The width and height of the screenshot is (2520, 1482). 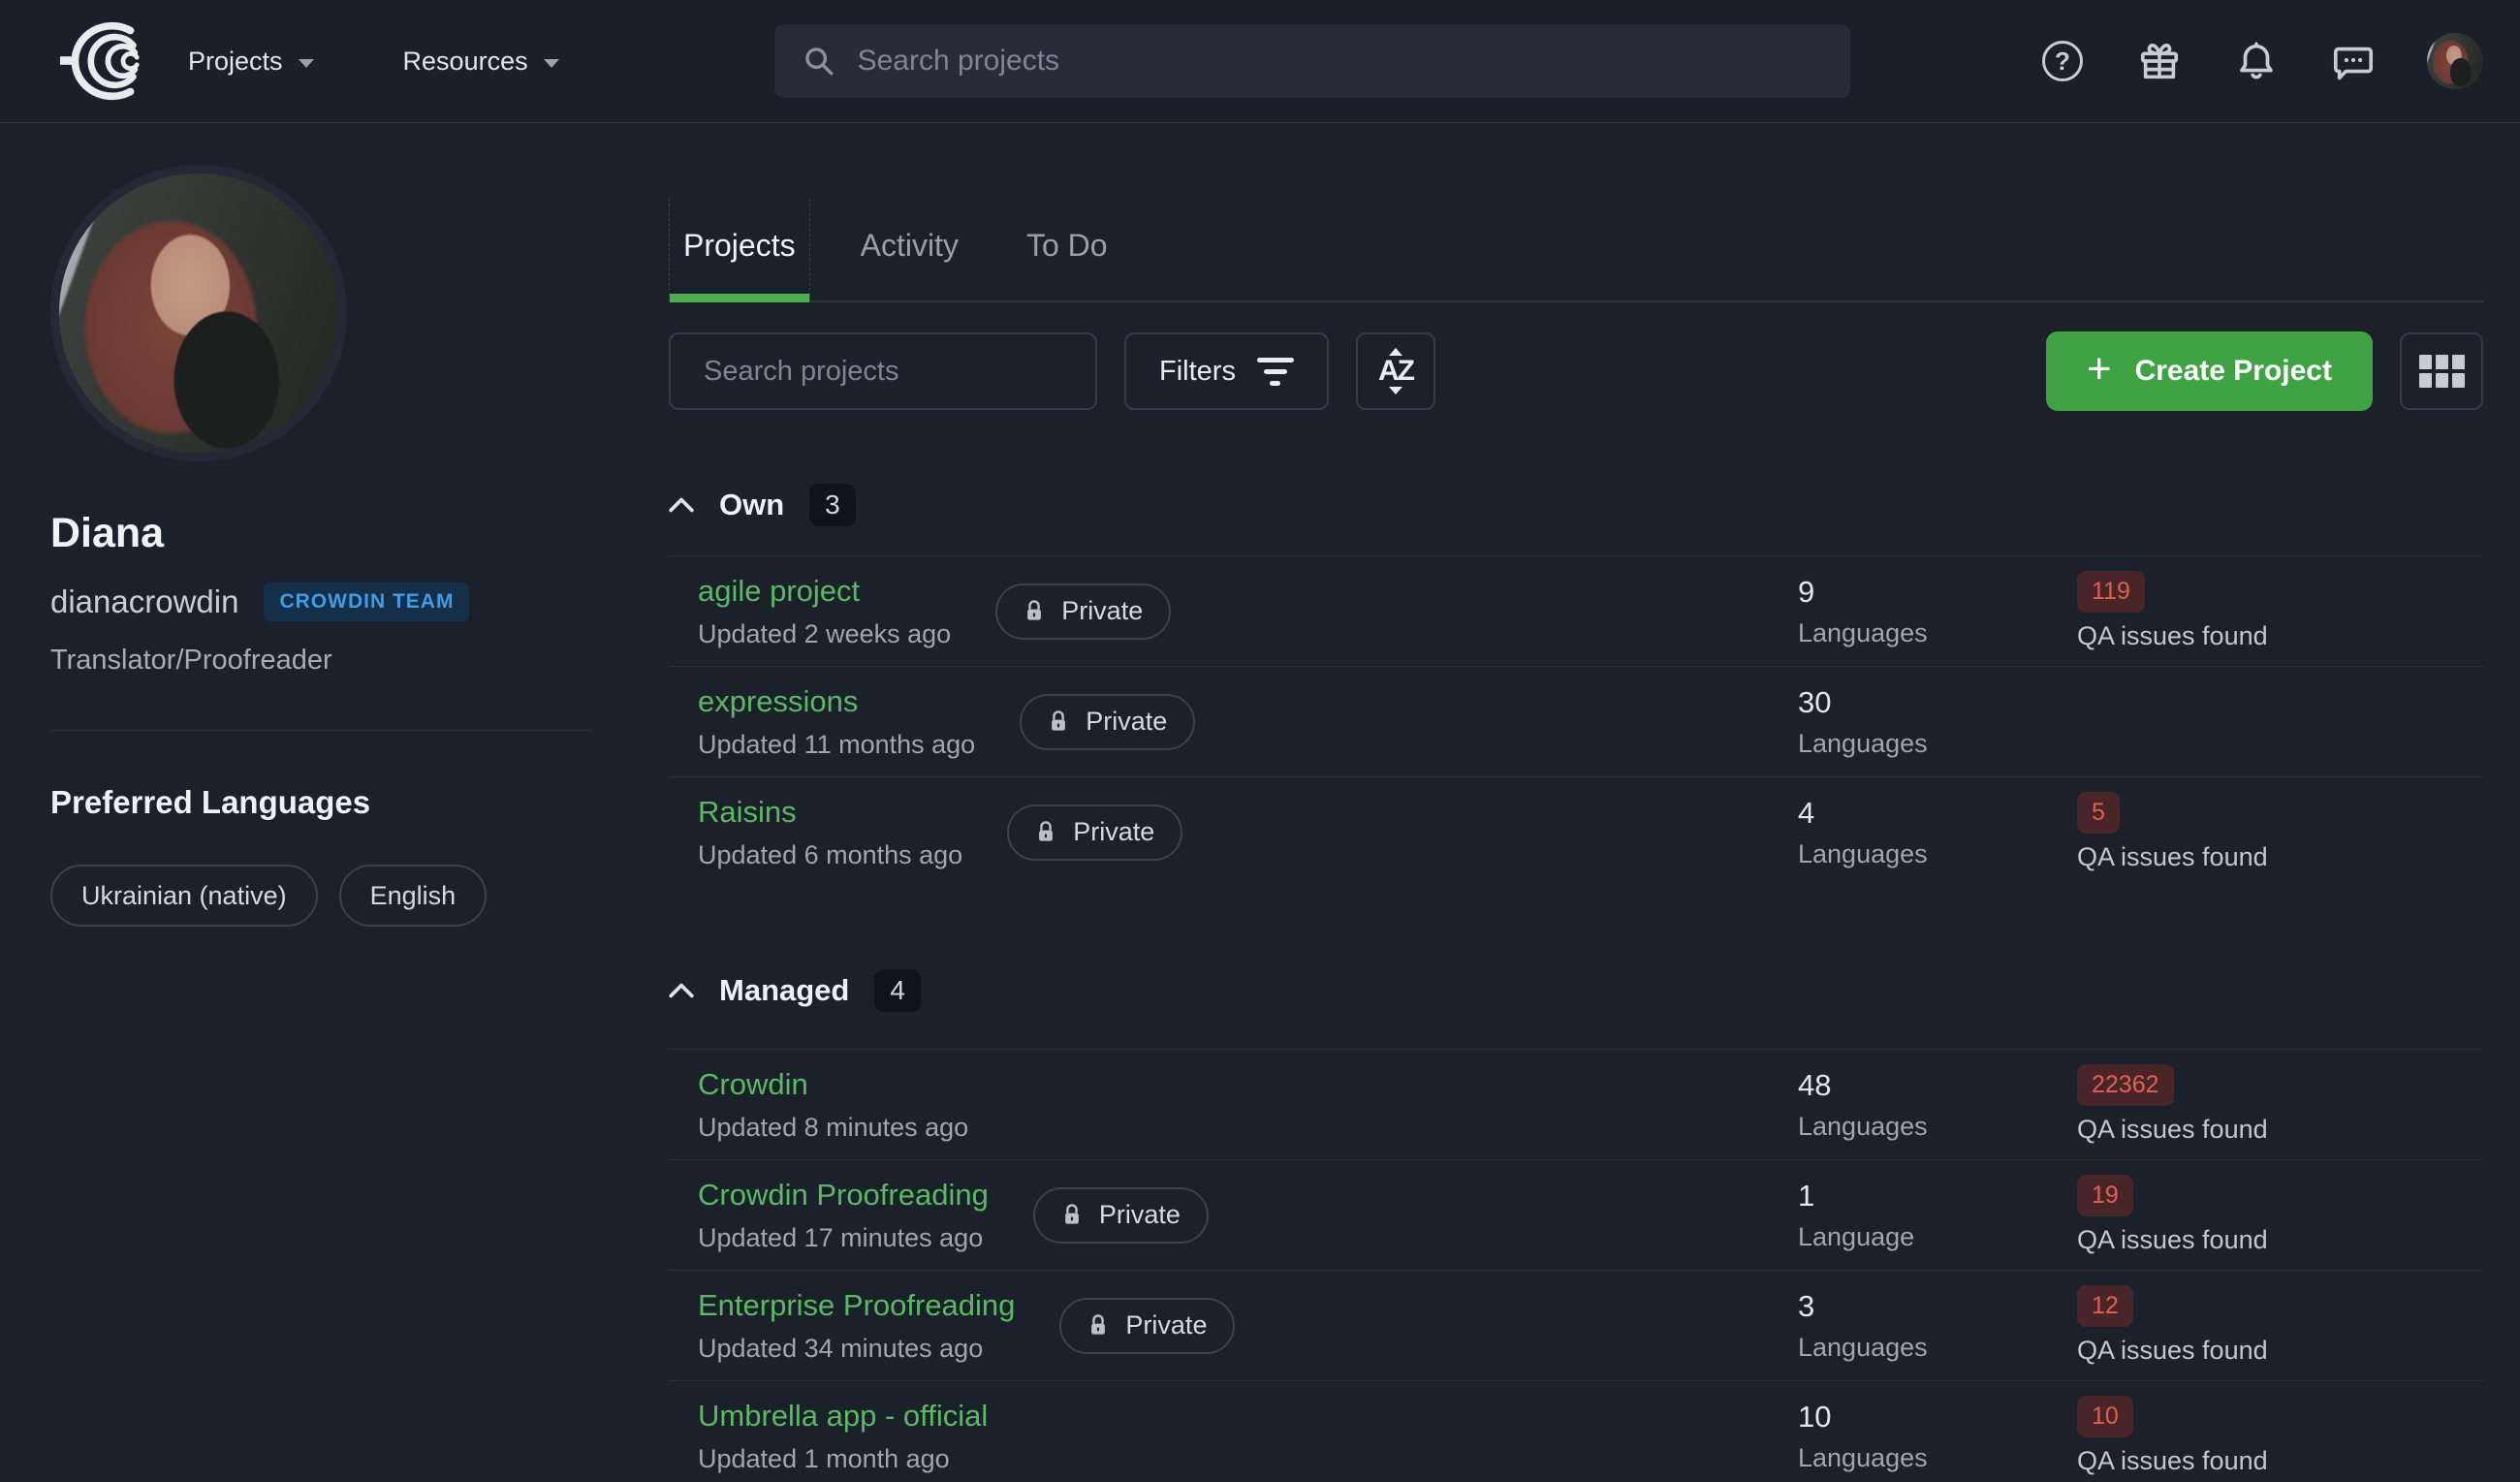 I want to click on resources-menu: Resources, so click(x=481, y=61).